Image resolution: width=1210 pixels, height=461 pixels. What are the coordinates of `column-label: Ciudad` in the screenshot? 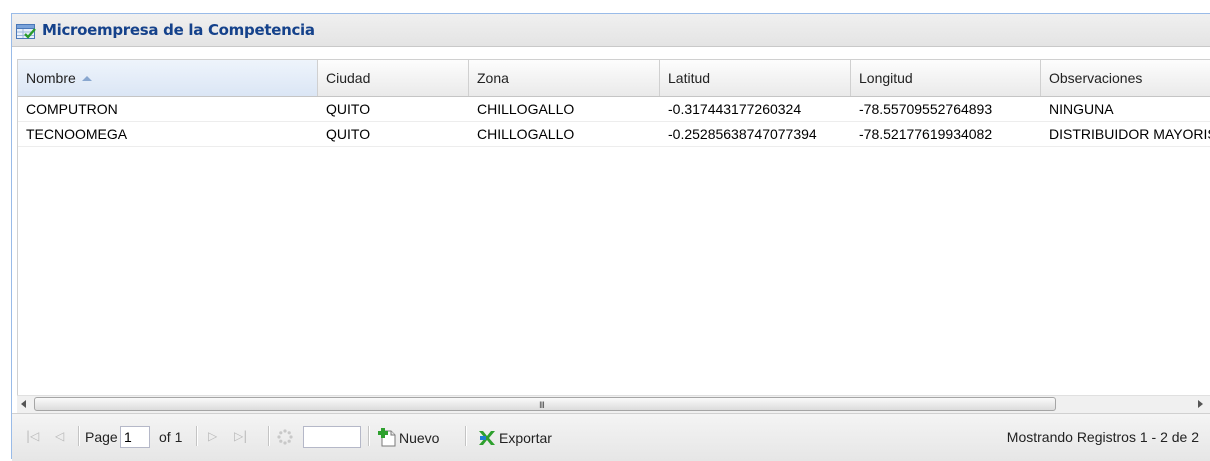 It's located at (348, 78).